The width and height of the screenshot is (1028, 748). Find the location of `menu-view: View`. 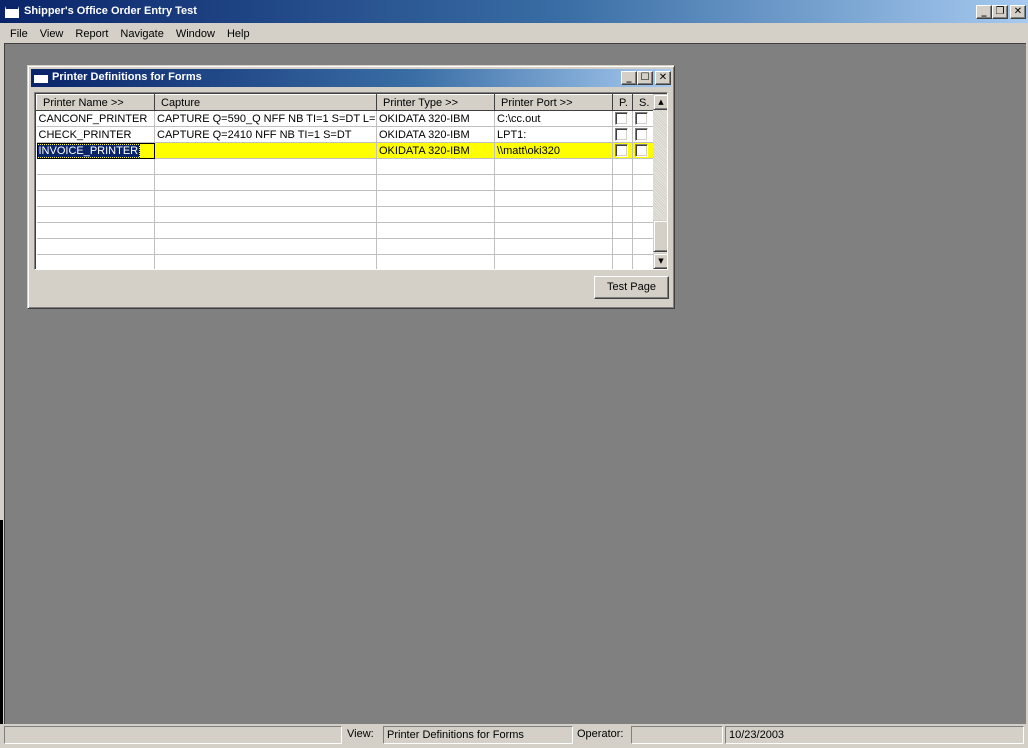

menu-view: View is located at coordinates (52, 34).